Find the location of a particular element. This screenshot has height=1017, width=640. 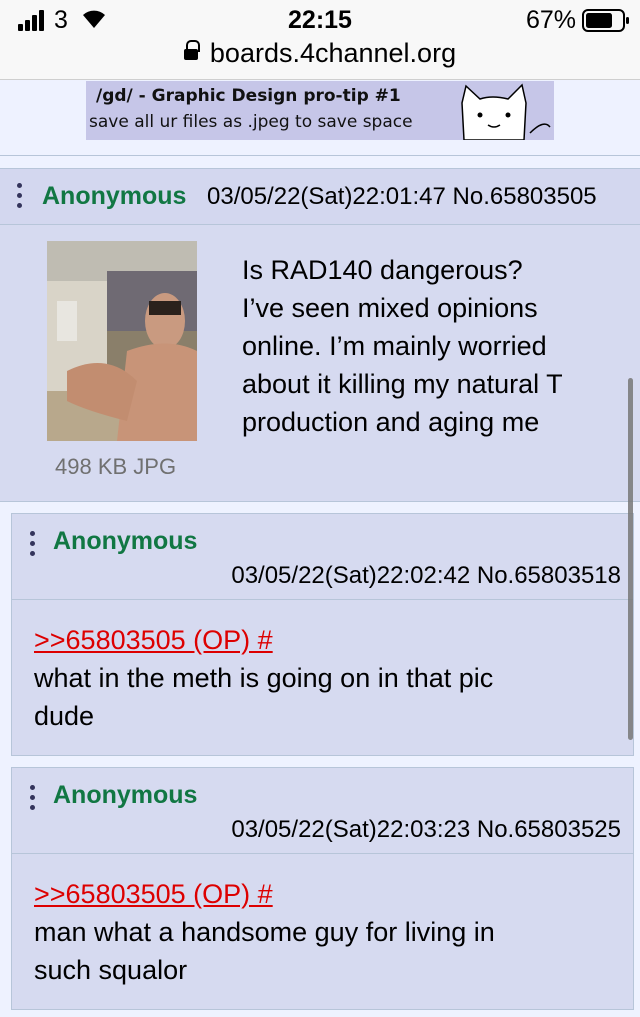

post-line: online. I’m mainly worried is located at coordinates (394, 346).